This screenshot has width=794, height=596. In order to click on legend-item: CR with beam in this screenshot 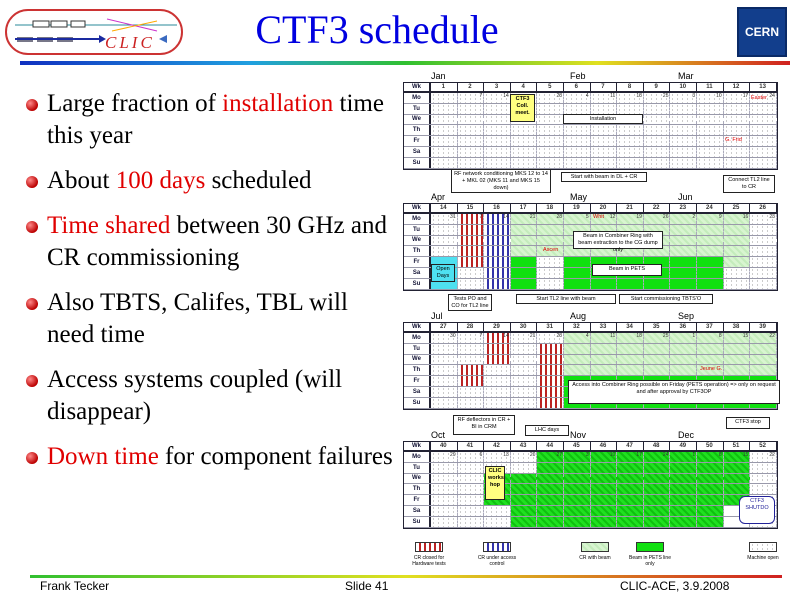, I will do `click(595, 551)`.